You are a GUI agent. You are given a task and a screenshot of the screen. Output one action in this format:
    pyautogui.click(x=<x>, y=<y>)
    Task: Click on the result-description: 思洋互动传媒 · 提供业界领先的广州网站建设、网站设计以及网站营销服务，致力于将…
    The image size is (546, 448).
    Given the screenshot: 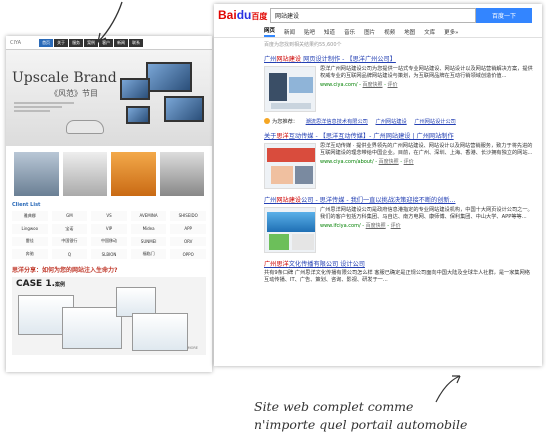 What is the action you would take?
    pyautogui.click(x=426, y=150)
    